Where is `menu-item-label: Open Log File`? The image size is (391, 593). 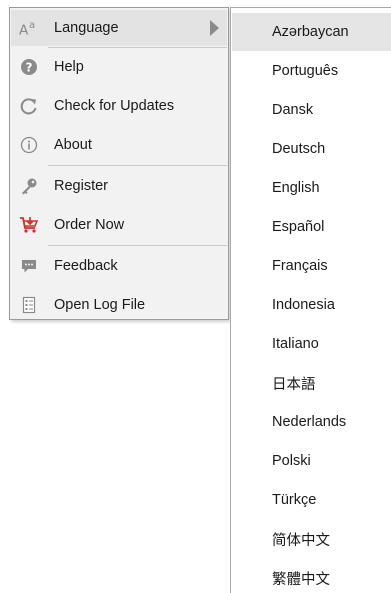
menu-item-label: Open Log File is located at coordinates (100, 305).